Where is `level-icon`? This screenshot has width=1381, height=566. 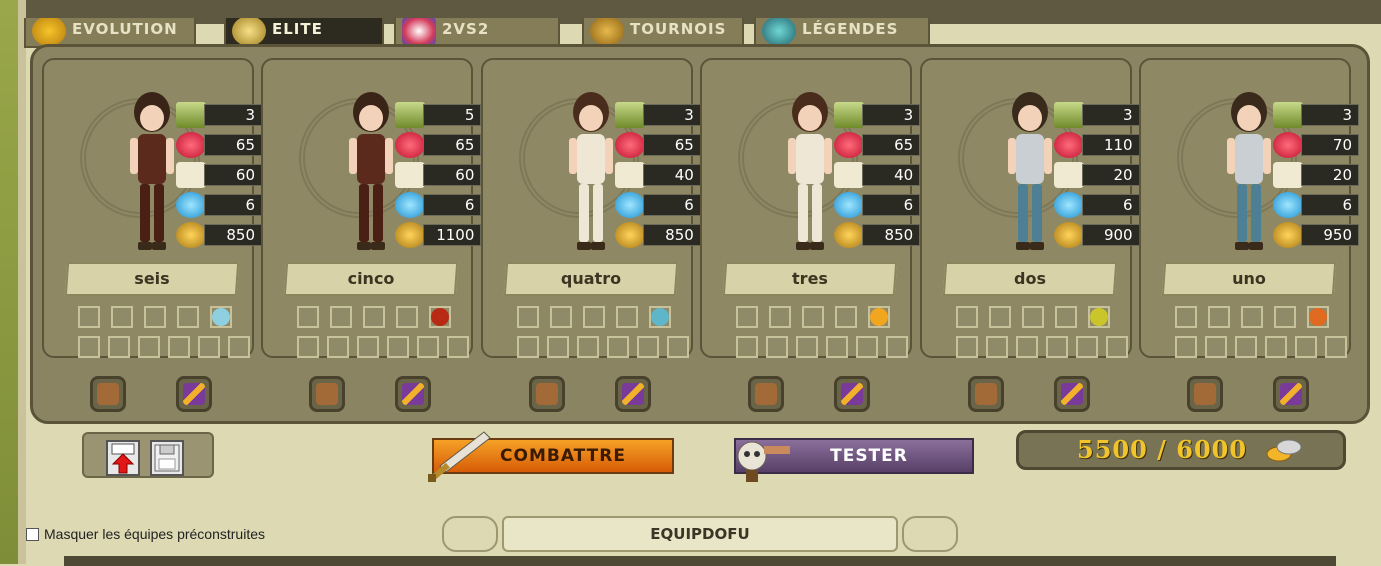 level-icon is located at coordinates (849, 115).